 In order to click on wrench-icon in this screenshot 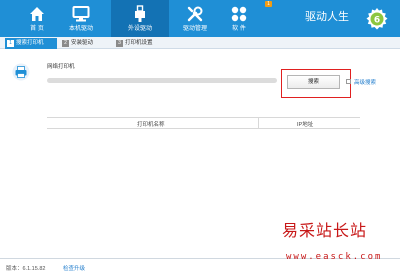, I will do `click(195, 14)`.